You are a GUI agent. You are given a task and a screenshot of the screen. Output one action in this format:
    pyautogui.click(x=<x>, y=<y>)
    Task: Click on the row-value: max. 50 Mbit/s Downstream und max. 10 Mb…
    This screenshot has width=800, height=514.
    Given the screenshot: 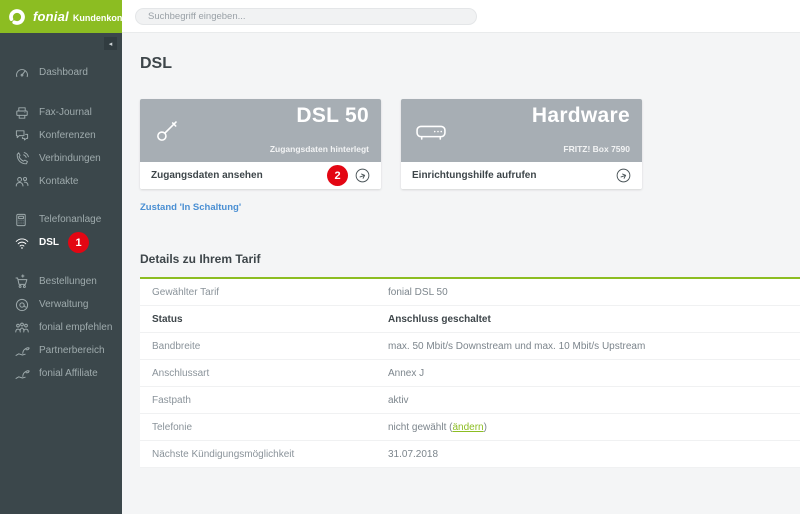 What is the action you would take?
    pyautogui.click(x=517, y=346)
    